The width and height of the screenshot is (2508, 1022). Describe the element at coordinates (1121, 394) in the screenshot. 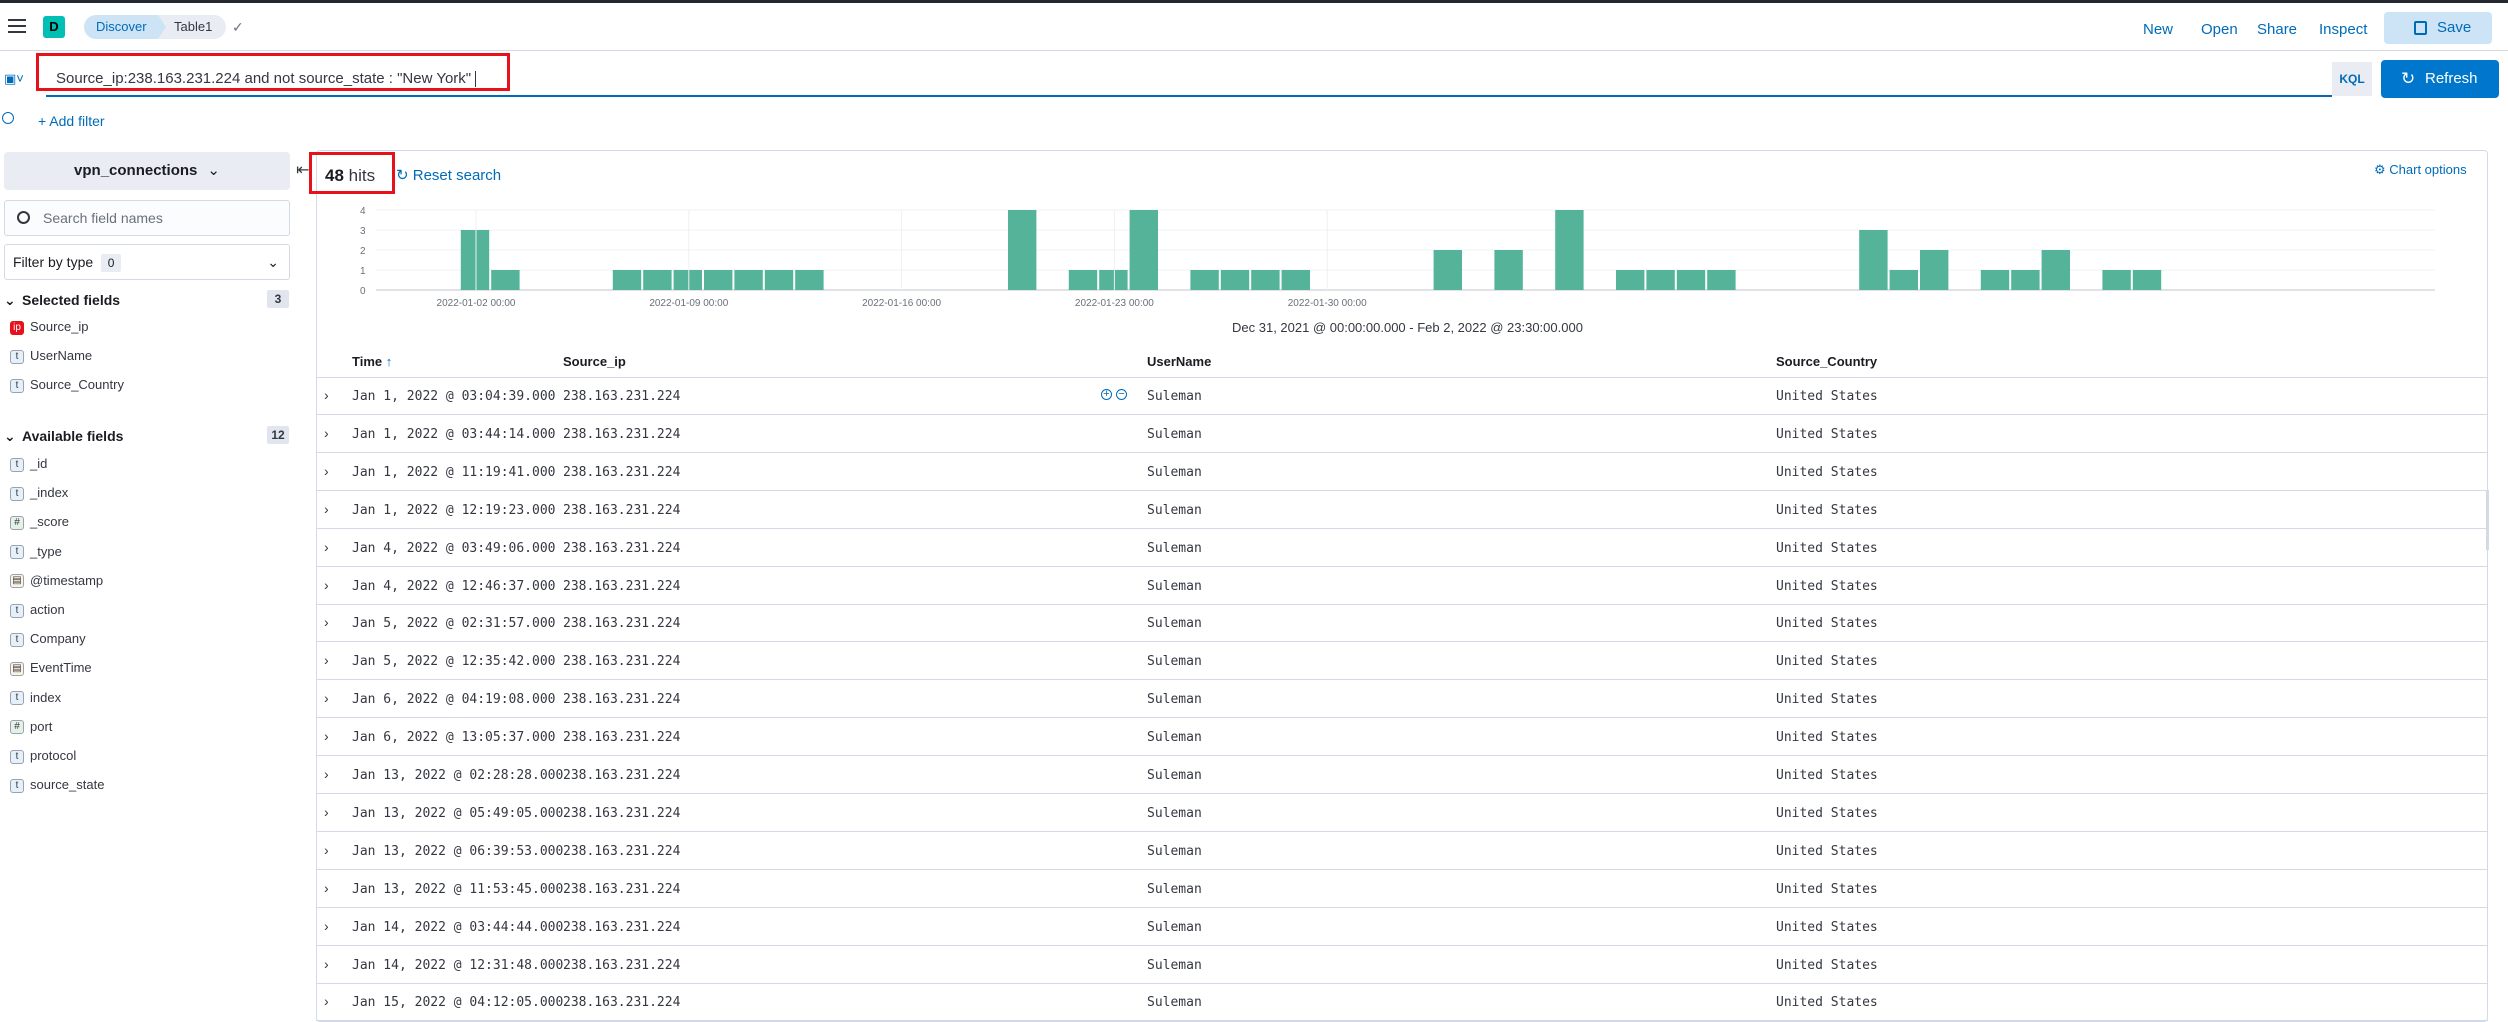

I see `filter-out-value-icon: −` at that location.